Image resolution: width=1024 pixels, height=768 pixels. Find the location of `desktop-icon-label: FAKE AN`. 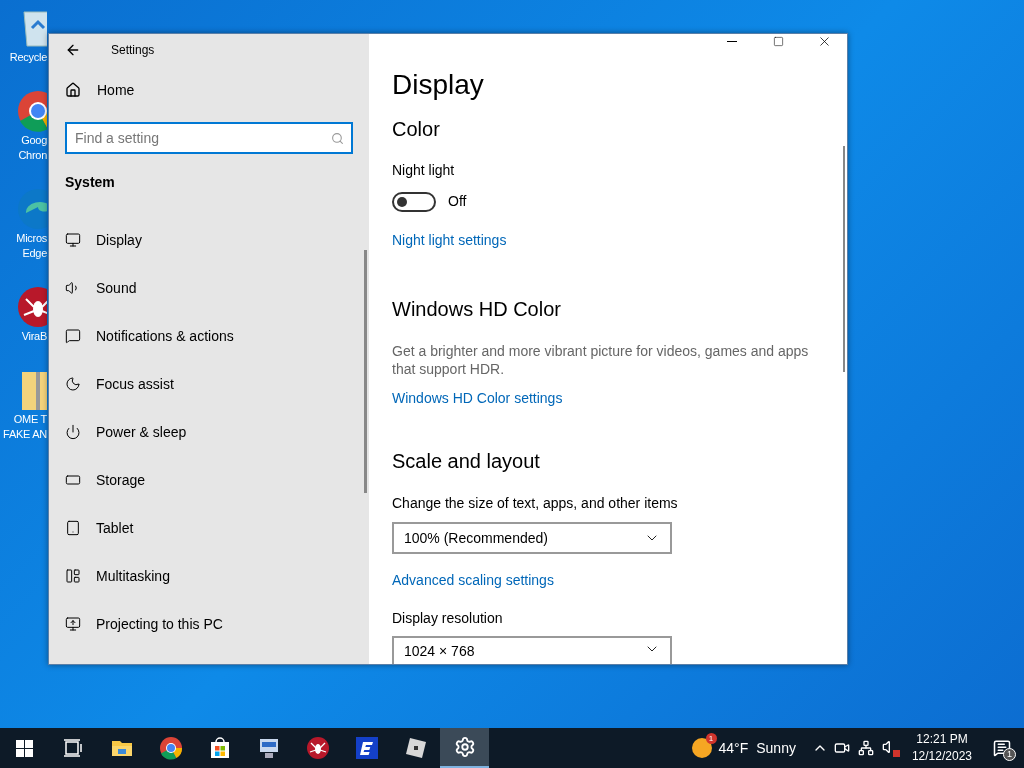

desktop-icon-label: FAKE AN is located at coordinates (25, 434).